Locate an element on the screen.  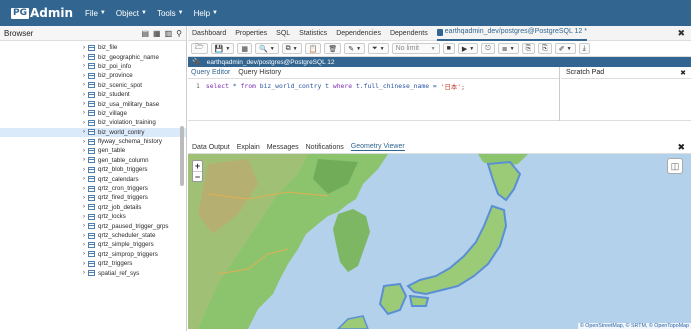
tree-item: › qrtz_cron_triggers is located at coordinates (93, 188).